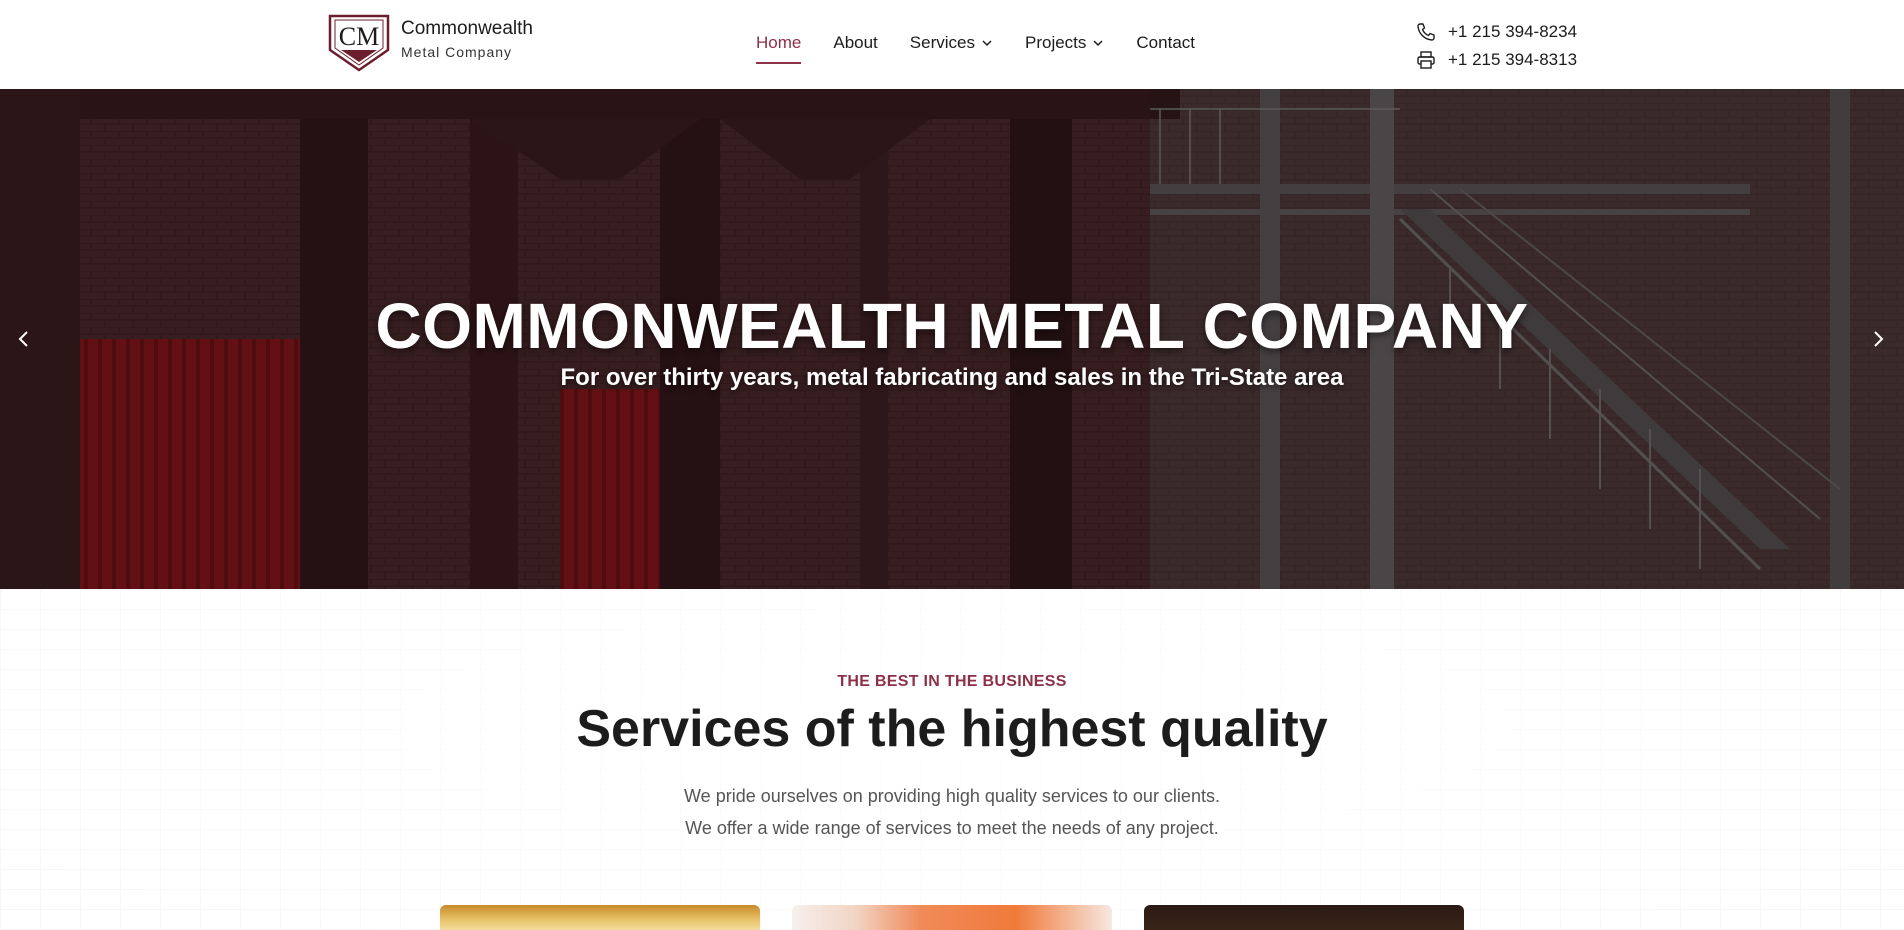  I want to click on nav-contact-label: Contact, so click(1165, 42).